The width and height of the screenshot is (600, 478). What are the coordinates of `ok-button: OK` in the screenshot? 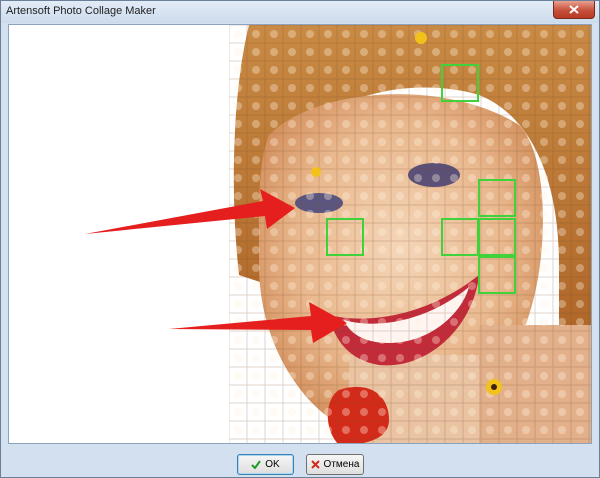 It's located at (265, 464).